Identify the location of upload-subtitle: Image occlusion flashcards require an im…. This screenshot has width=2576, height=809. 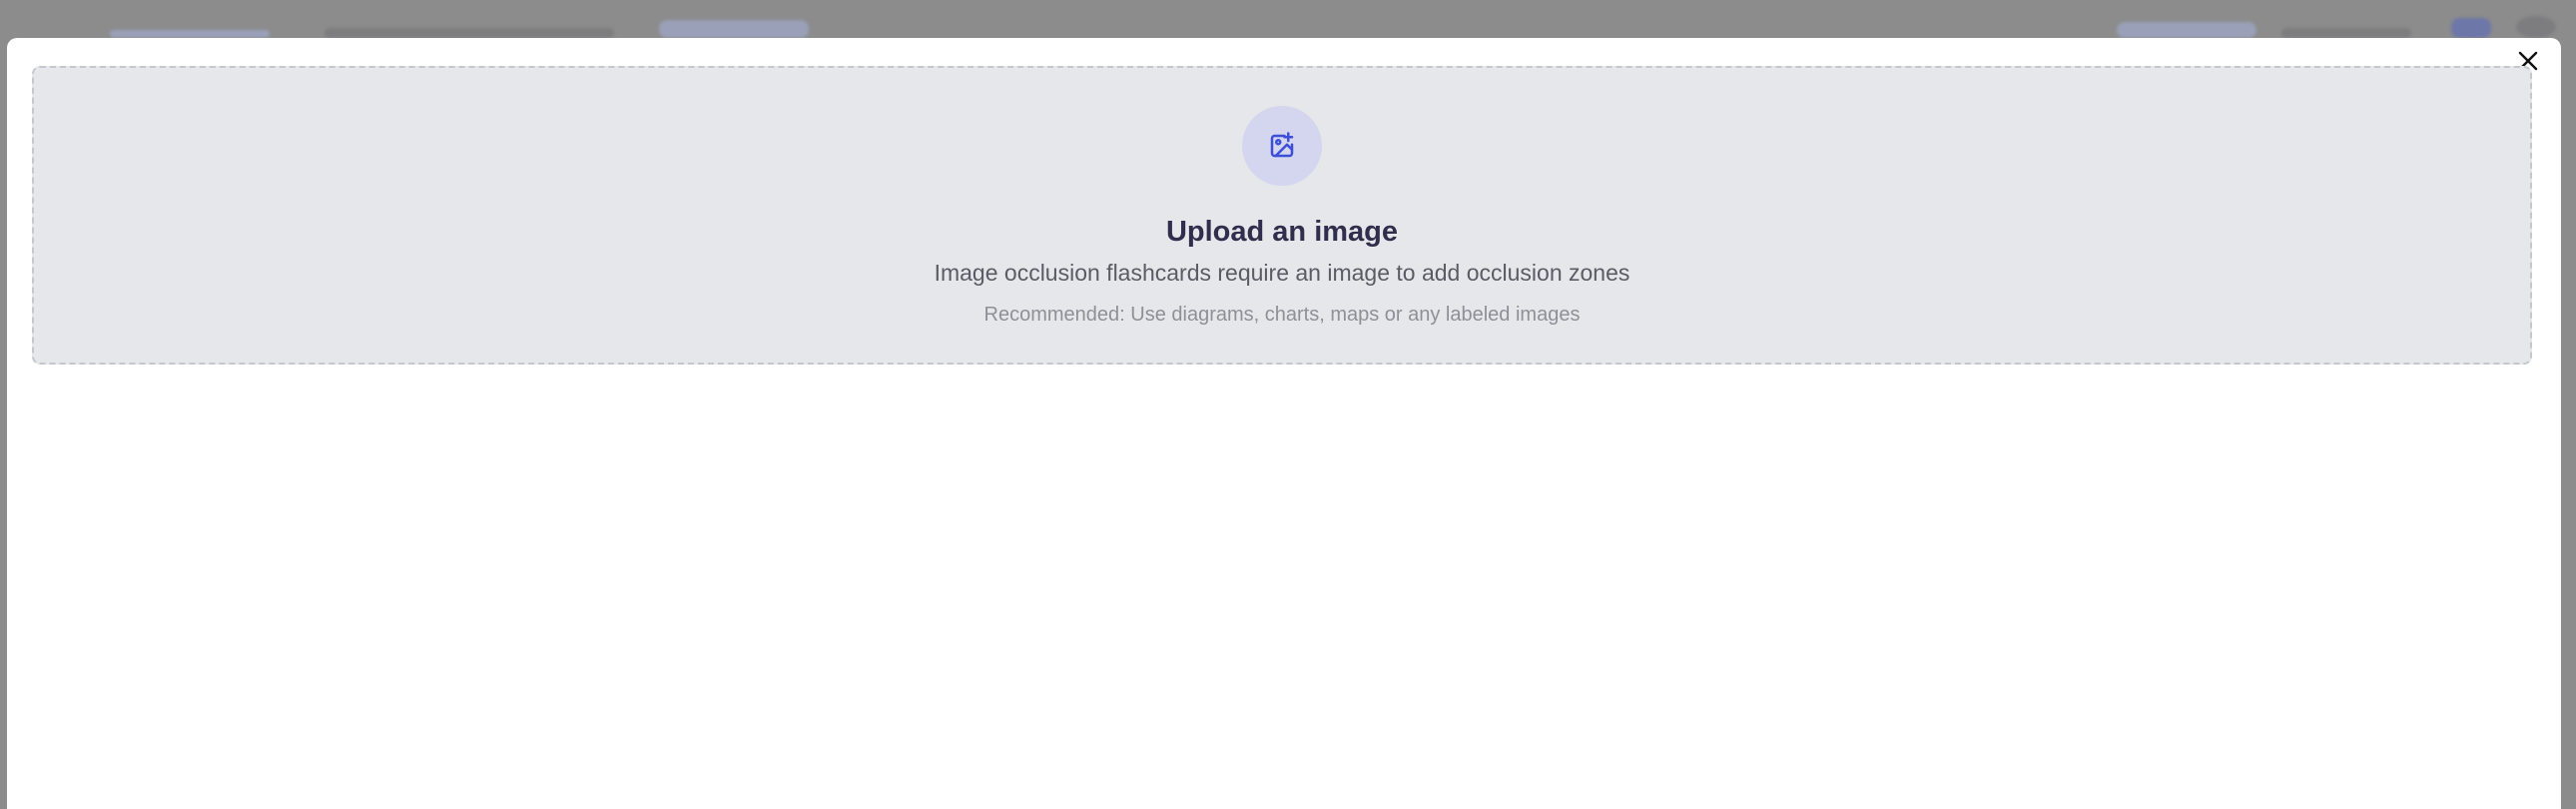
(1282, 273).